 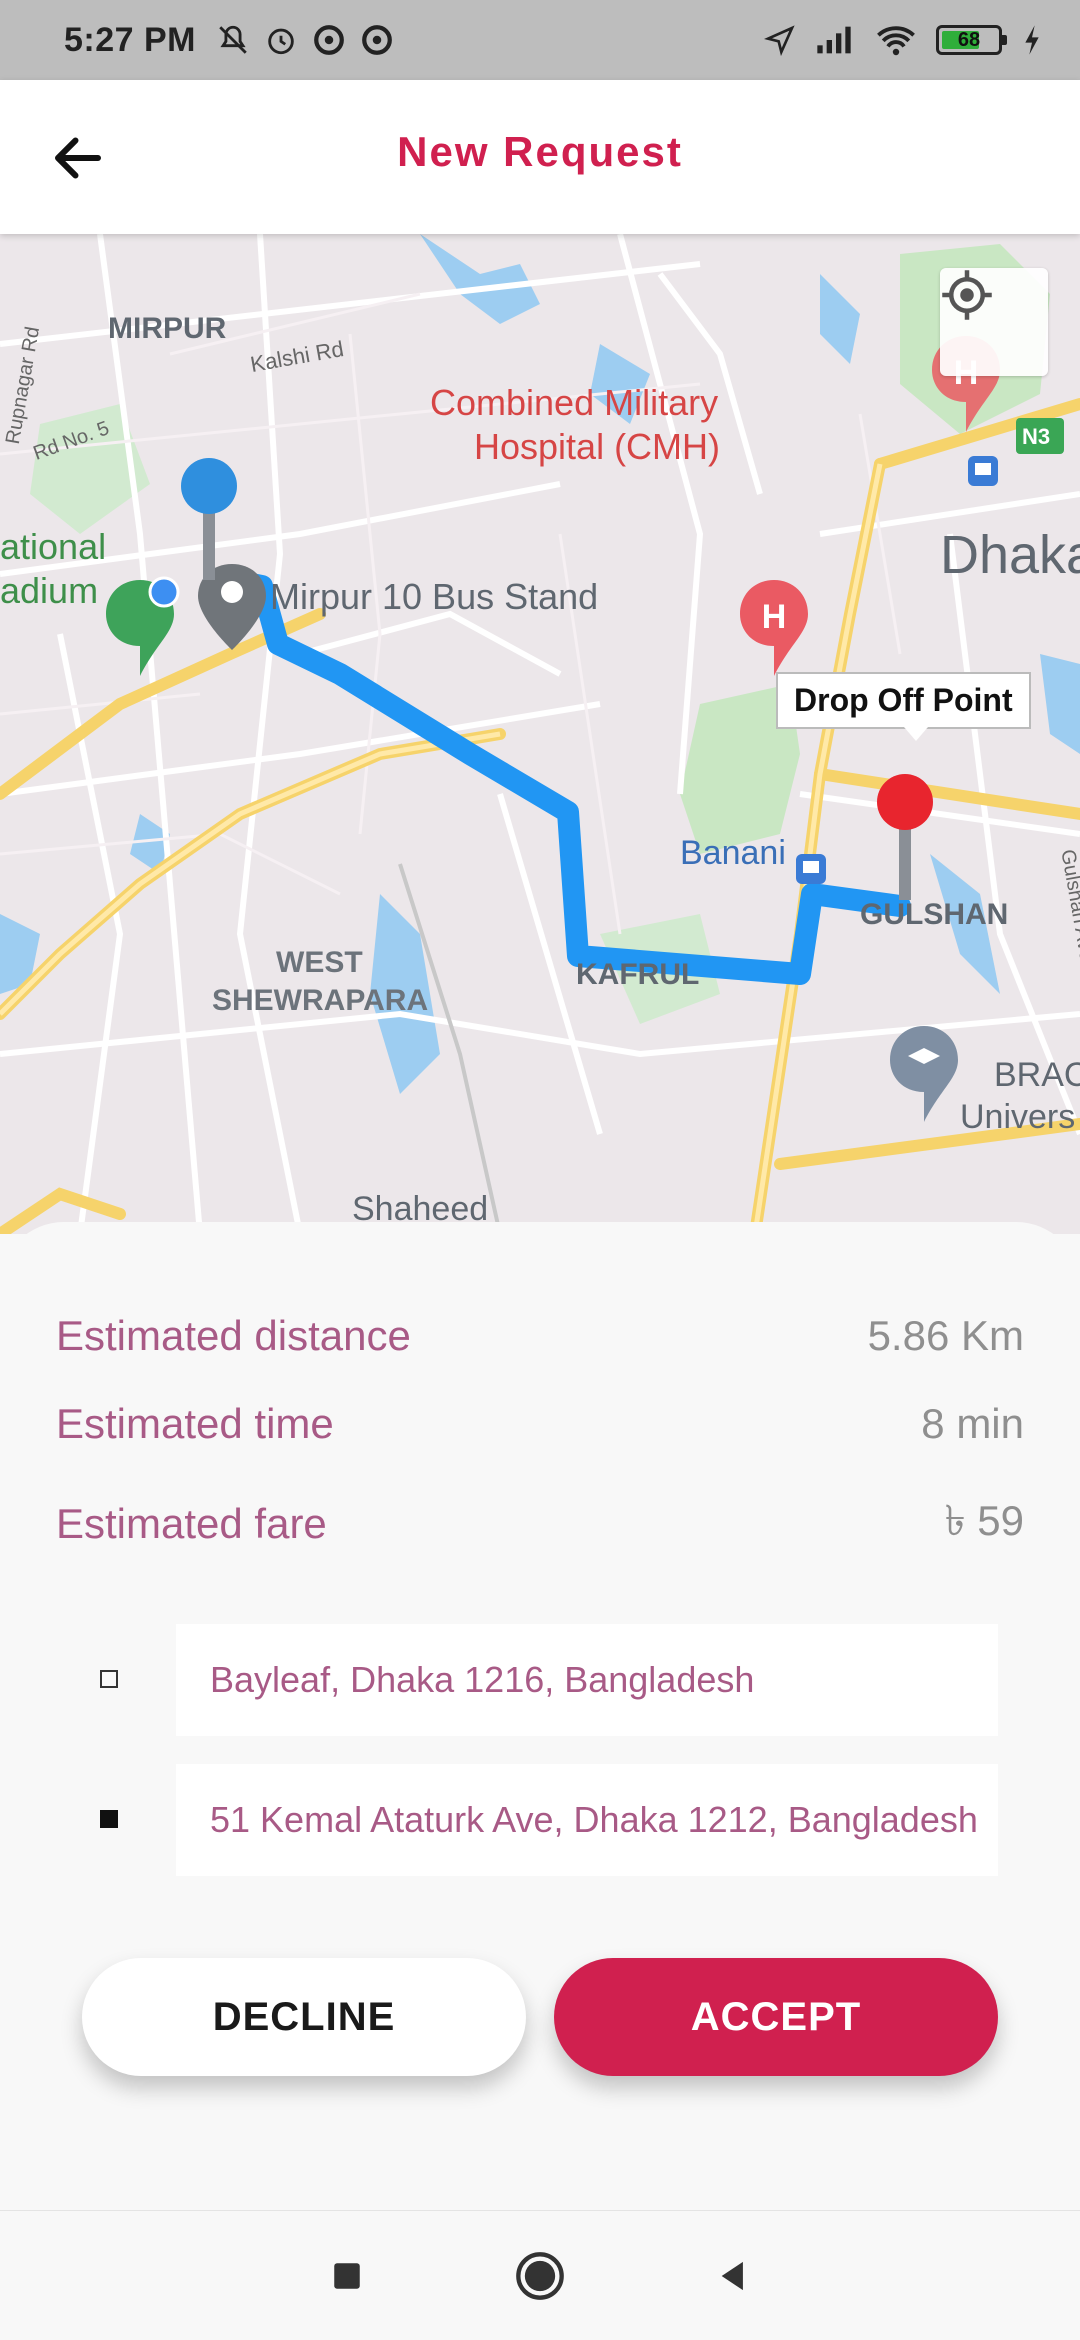 I want to click on map-label: Univers, so click(x=1018, y=1117).